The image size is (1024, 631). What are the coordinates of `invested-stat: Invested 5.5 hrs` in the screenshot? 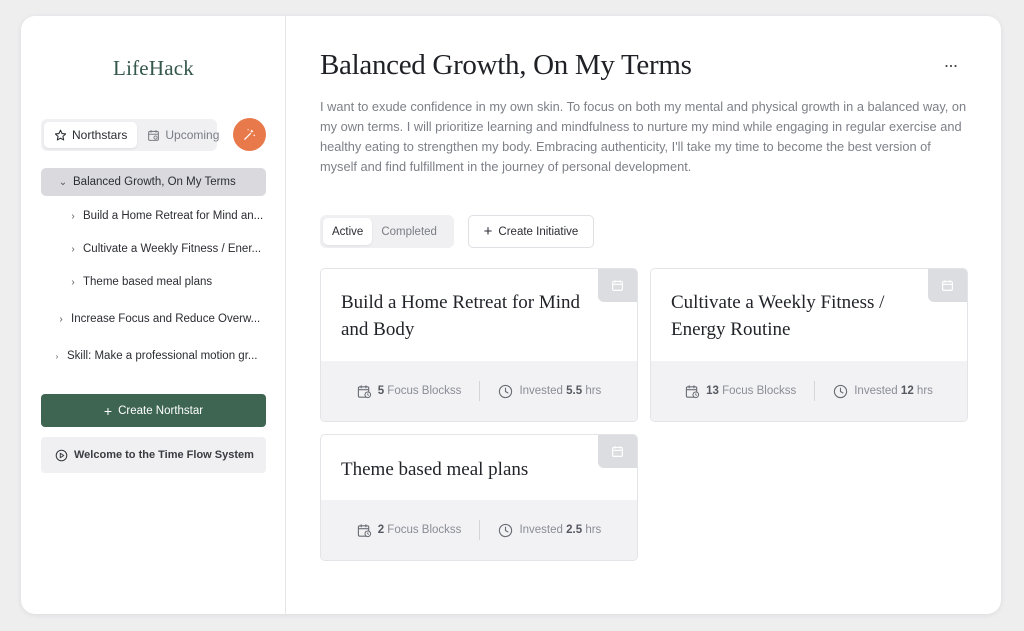 It's located at (549, 391).